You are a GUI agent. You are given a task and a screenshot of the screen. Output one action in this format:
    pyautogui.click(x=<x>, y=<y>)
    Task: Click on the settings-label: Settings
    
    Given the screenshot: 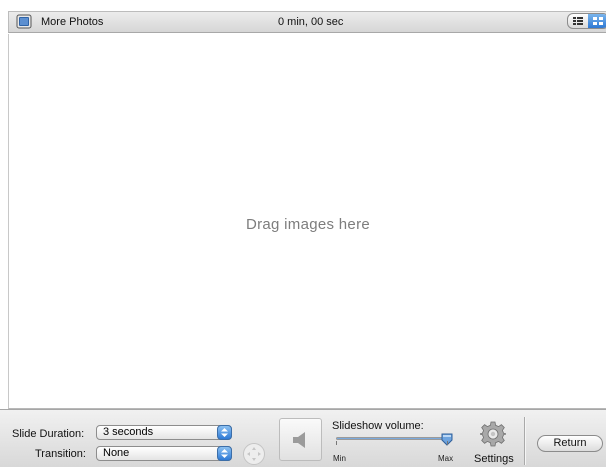 What is the action you would take?
    pyautogui.click(x=494, y=459)
    